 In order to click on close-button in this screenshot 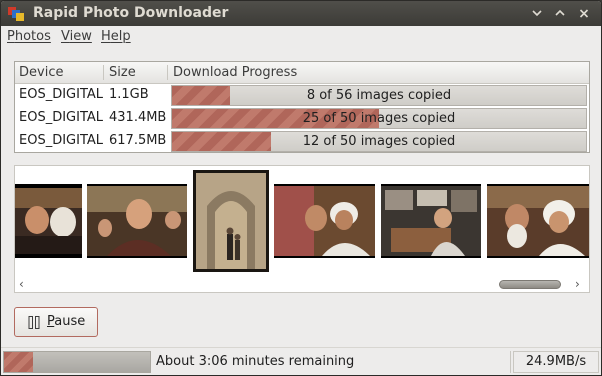, I will do `click(584, 13)`.